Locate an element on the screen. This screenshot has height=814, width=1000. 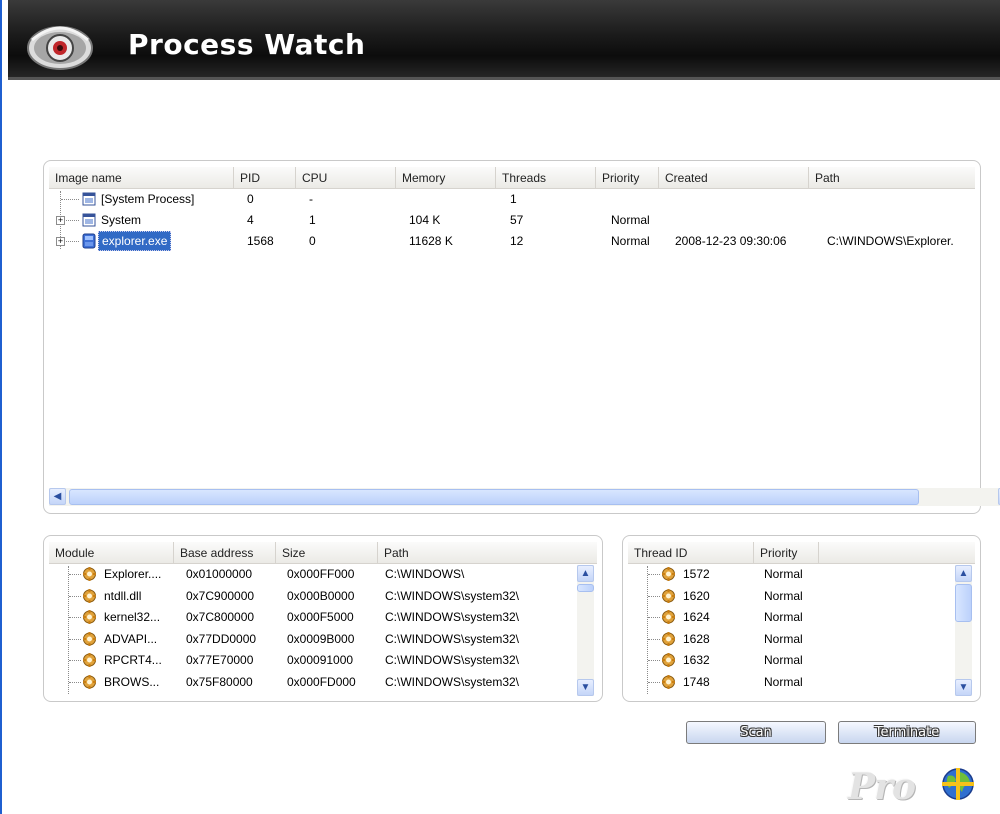
process-row: + System 4 1 104 K 57 Normal is located at coordinates (512, 220).